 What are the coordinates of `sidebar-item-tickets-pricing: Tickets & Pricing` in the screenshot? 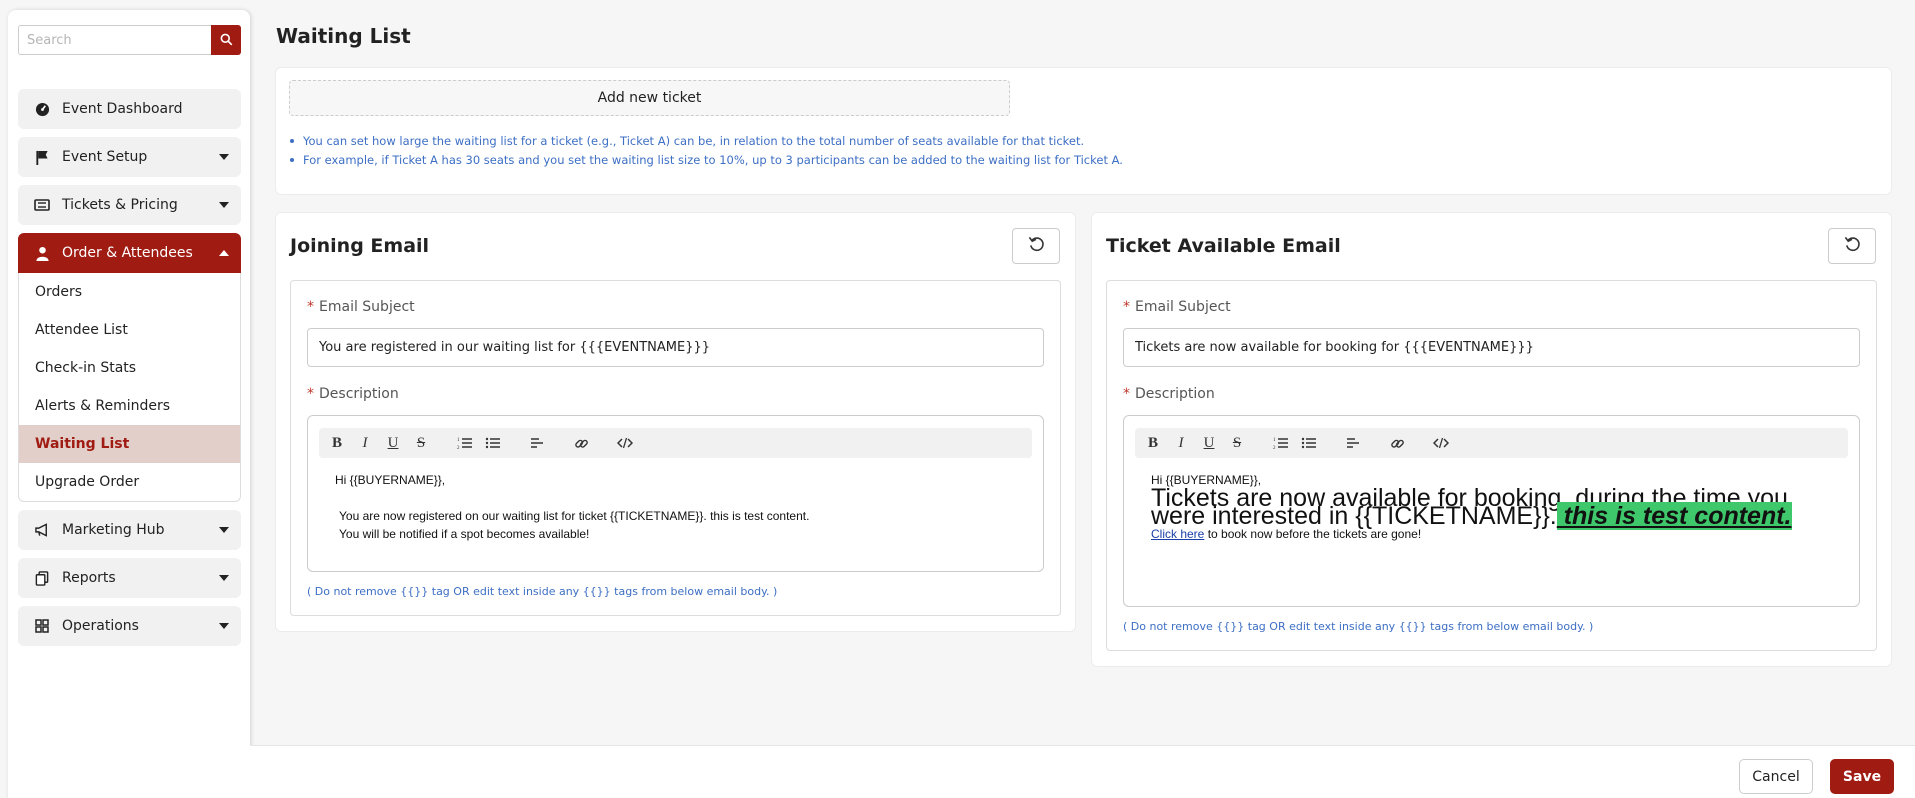 It's located at (129, 205).